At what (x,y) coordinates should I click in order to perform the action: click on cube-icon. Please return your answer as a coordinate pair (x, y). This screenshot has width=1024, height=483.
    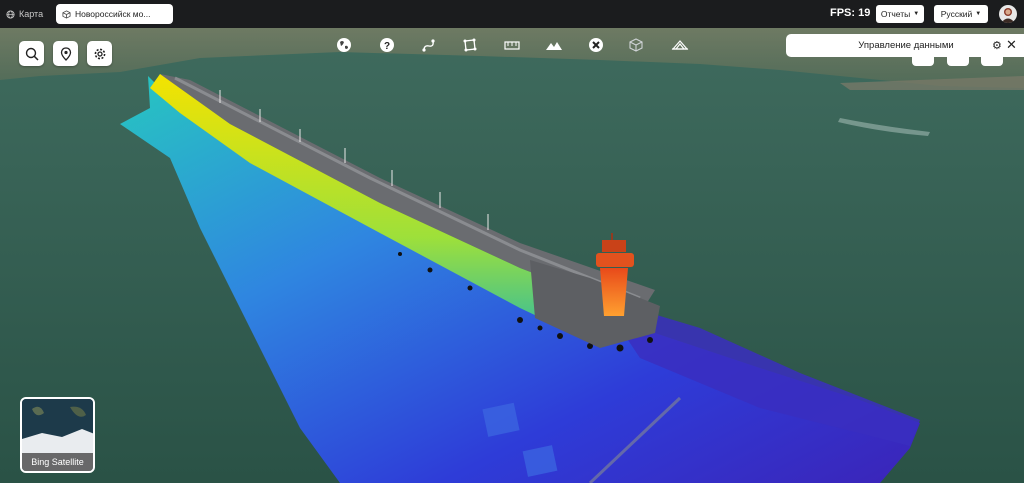
    Looking at the image, I should click on (66, 14).